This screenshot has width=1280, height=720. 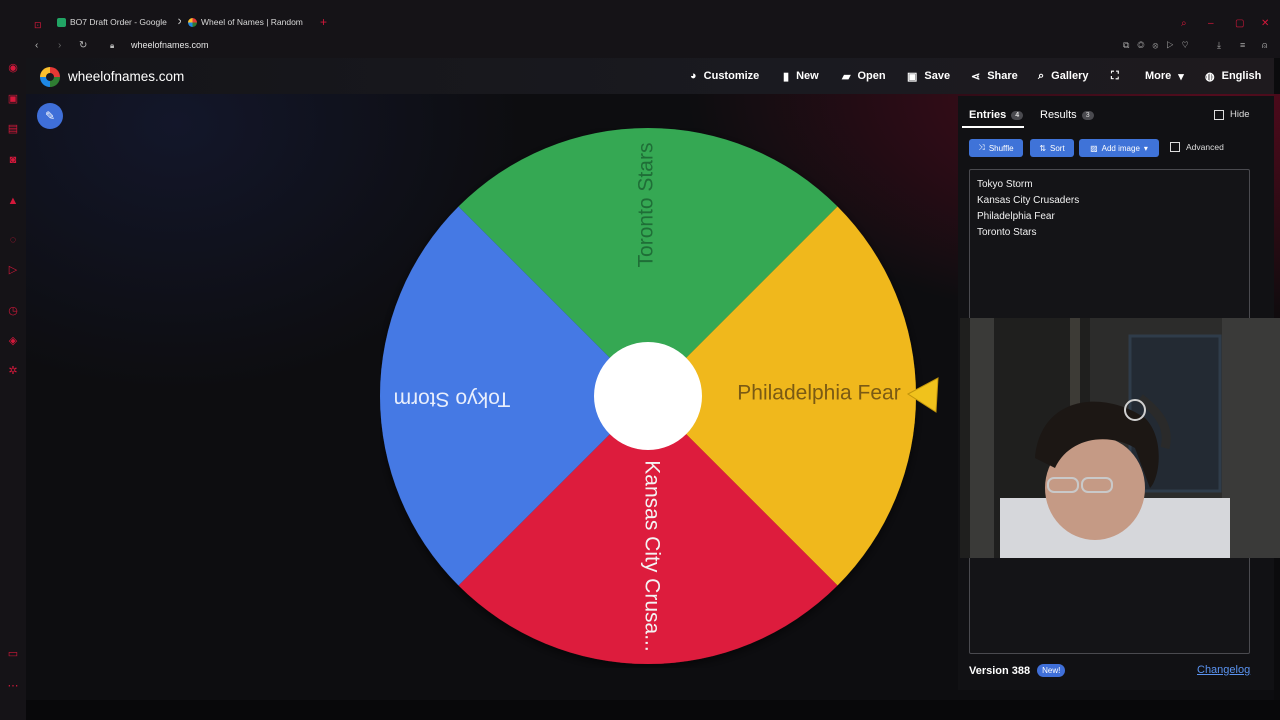 I want to click on changelog-link: Changelog, so click(x=1223, y=670).